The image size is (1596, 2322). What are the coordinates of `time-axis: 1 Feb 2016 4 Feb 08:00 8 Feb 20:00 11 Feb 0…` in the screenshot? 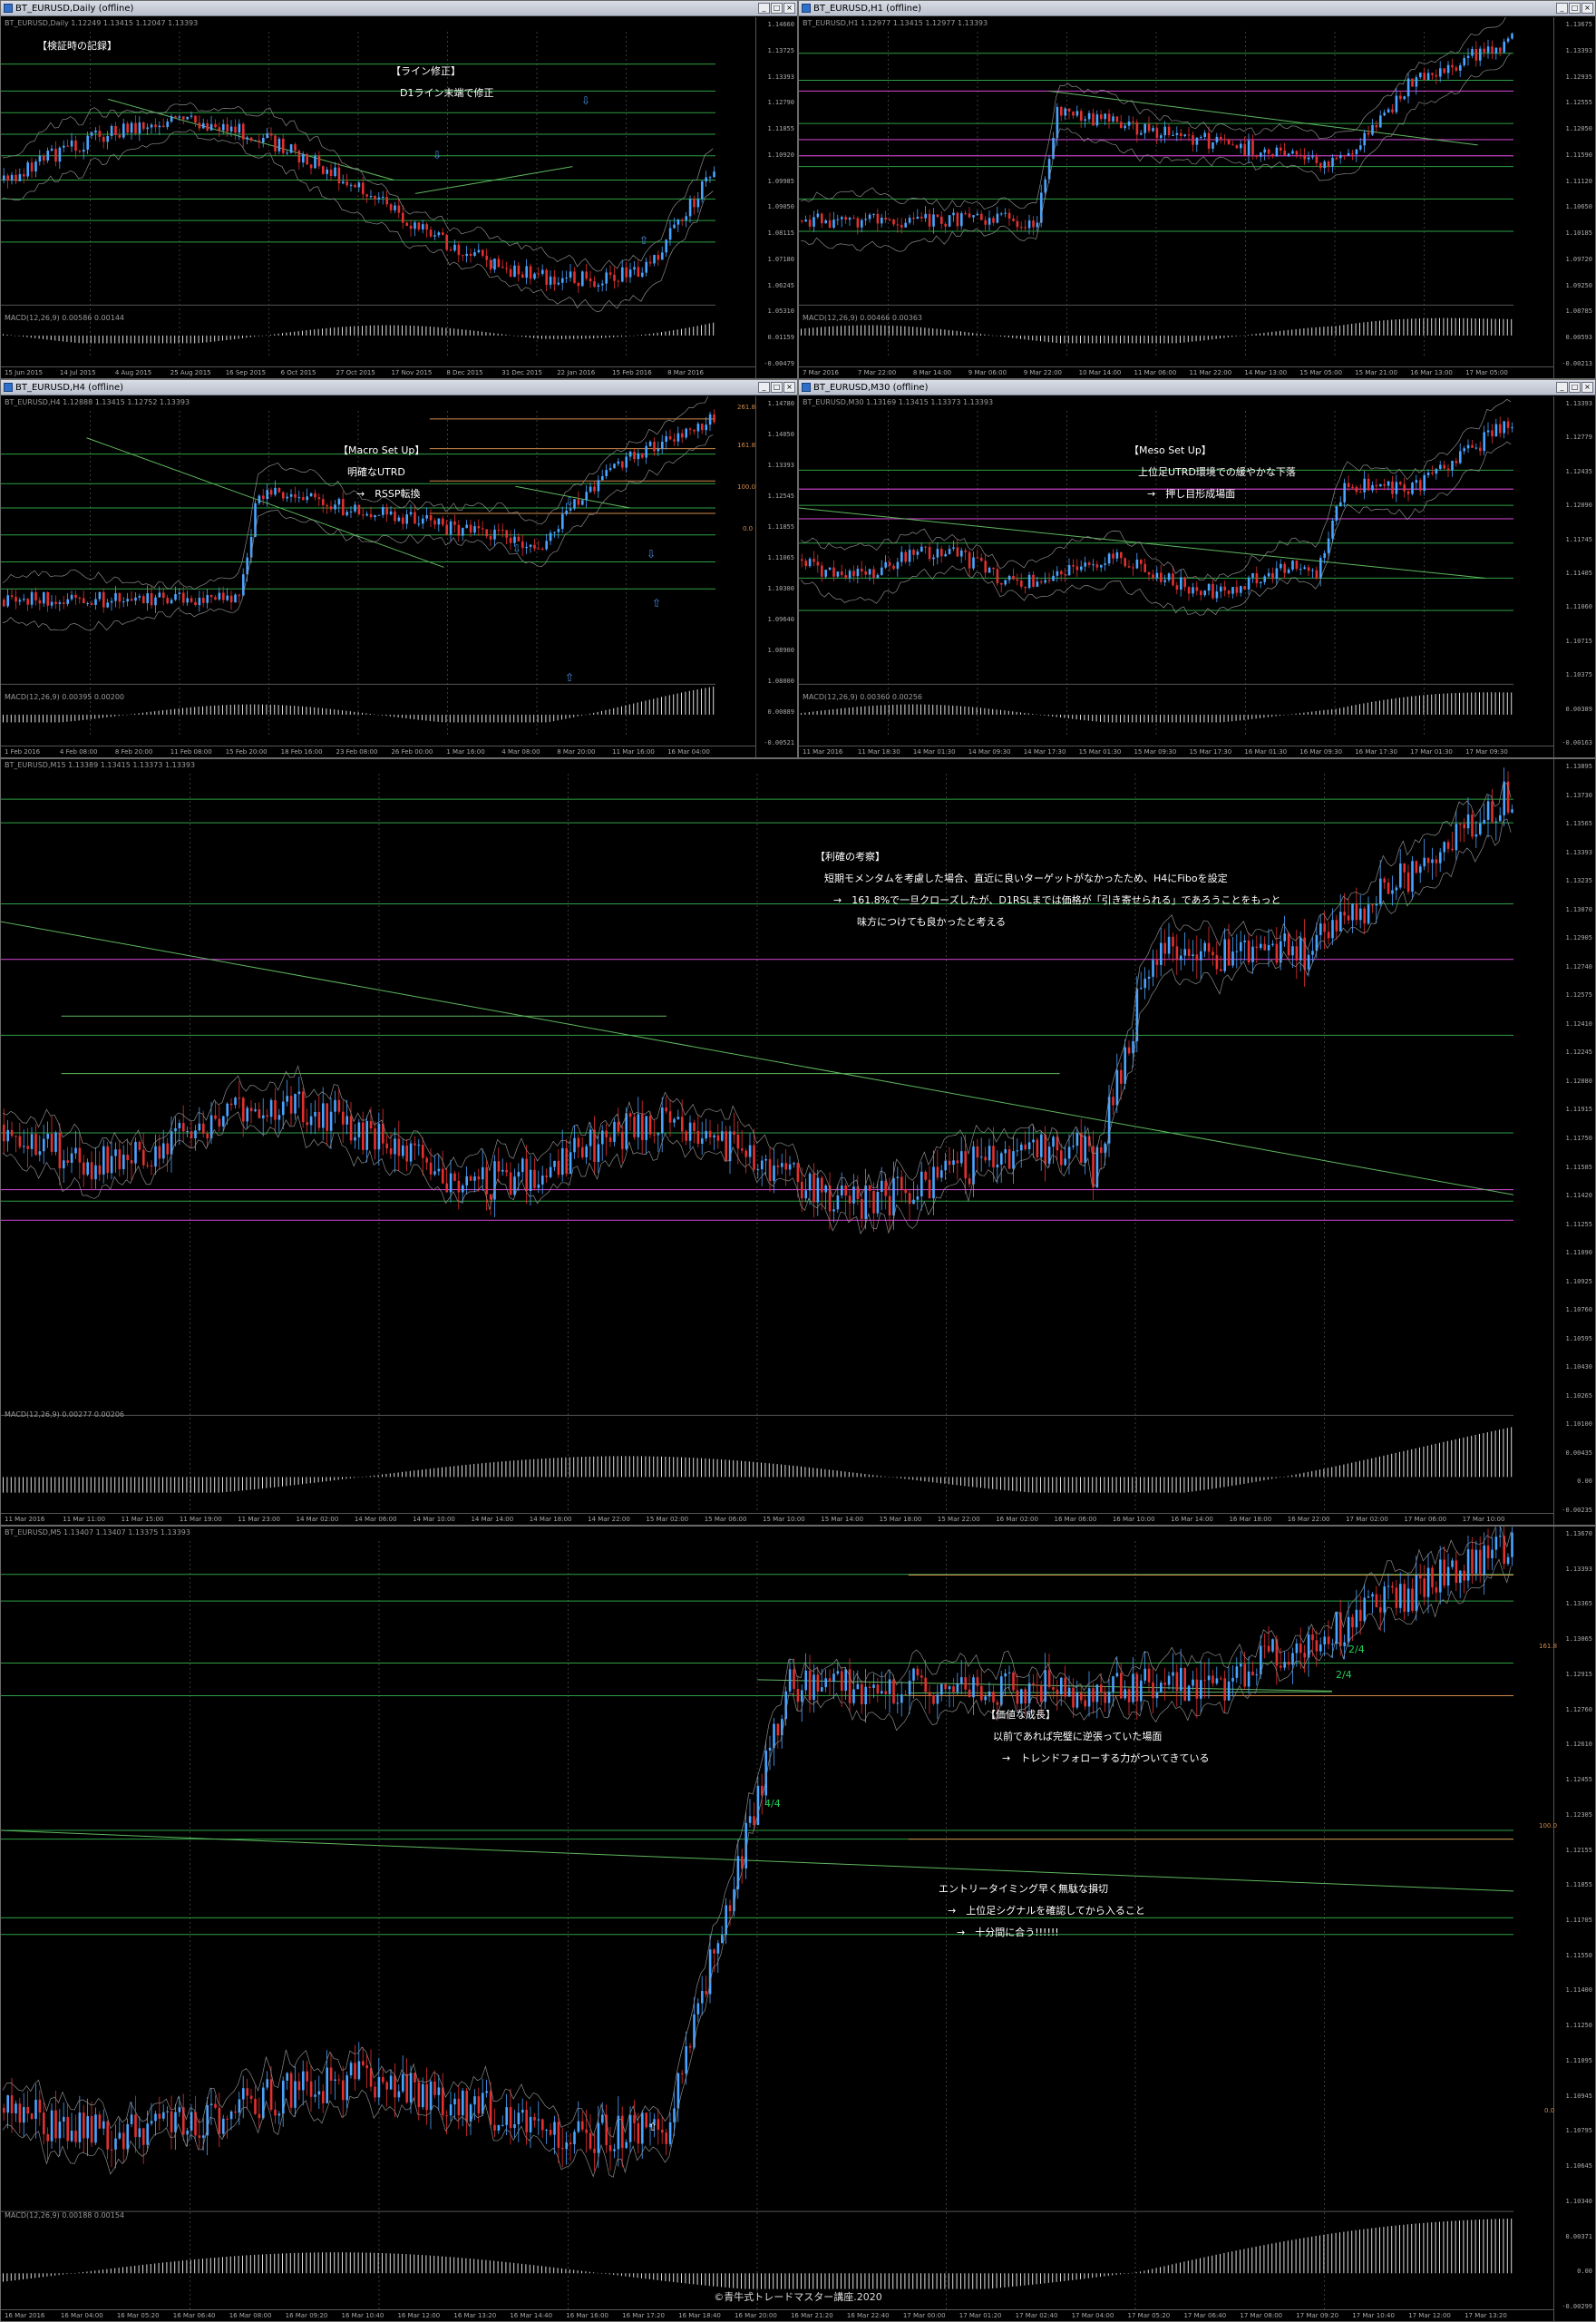 It's located at (378, 752).